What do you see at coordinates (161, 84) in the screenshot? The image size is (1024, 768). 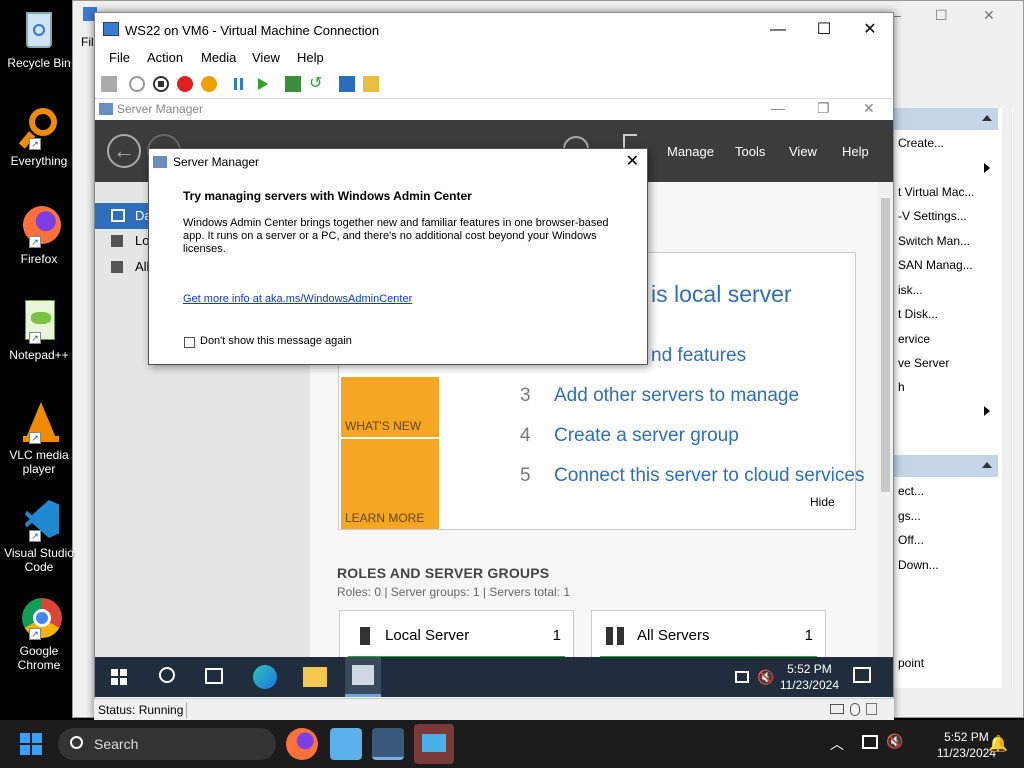 I see `turn-off-icon` at bounding box center [161, 84].